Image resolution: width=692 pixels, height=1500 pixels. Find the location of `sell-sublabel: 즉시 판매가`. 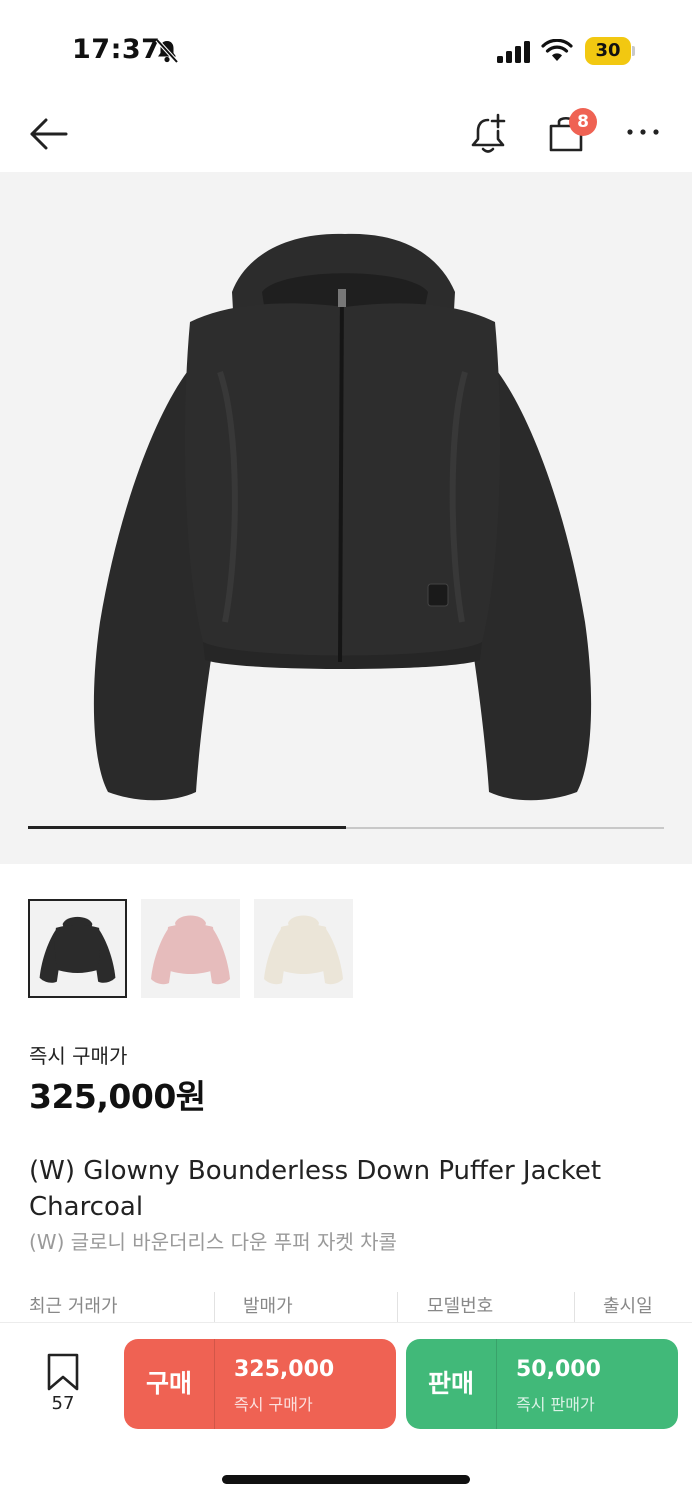

sell-sublabel: 즉시 판매가 is located at coordinates (555, 1404).